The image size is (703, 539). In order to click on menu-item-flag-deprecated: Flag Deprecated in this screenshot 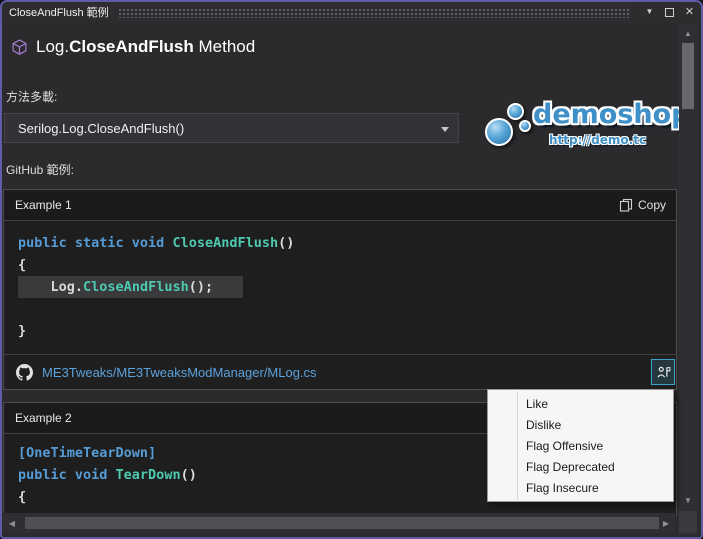, I will do `click(580, 467)`.